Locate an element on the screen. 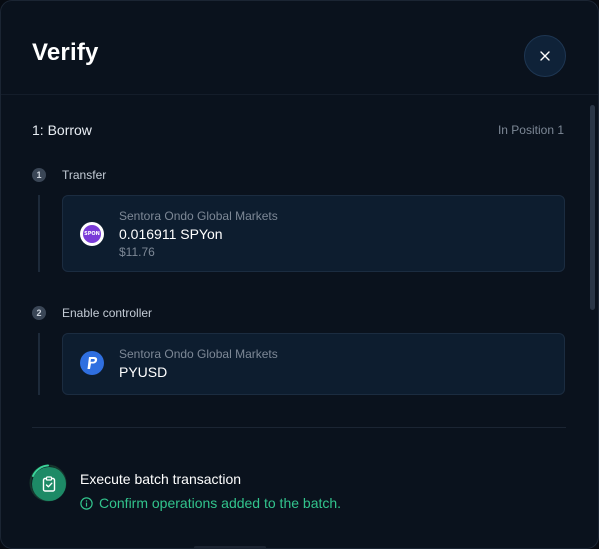  step-number-badge: 1 is located at coordinates (39, 175).